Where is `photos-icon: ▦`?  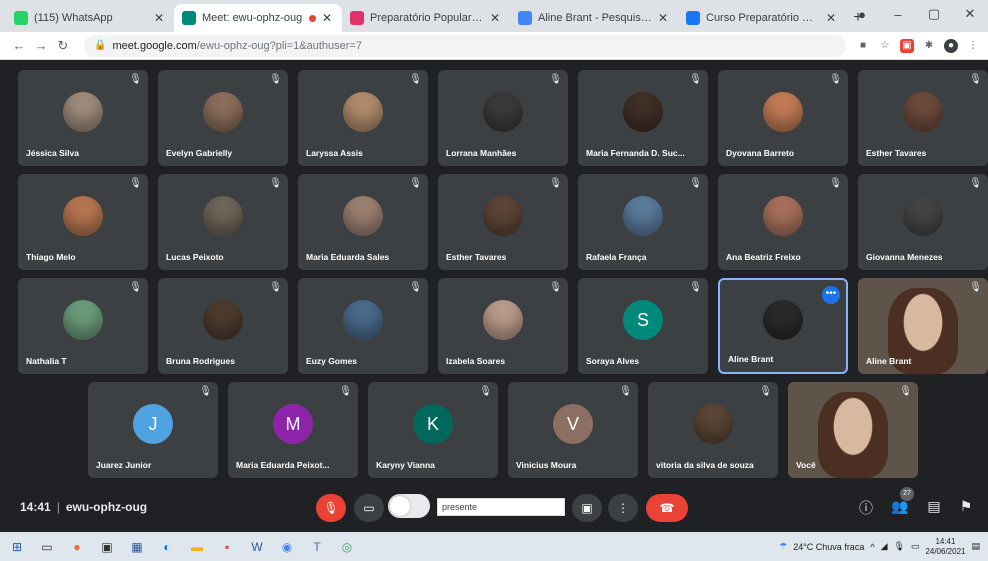 photos-icon: ▦ is located at coordinates (137, 547).